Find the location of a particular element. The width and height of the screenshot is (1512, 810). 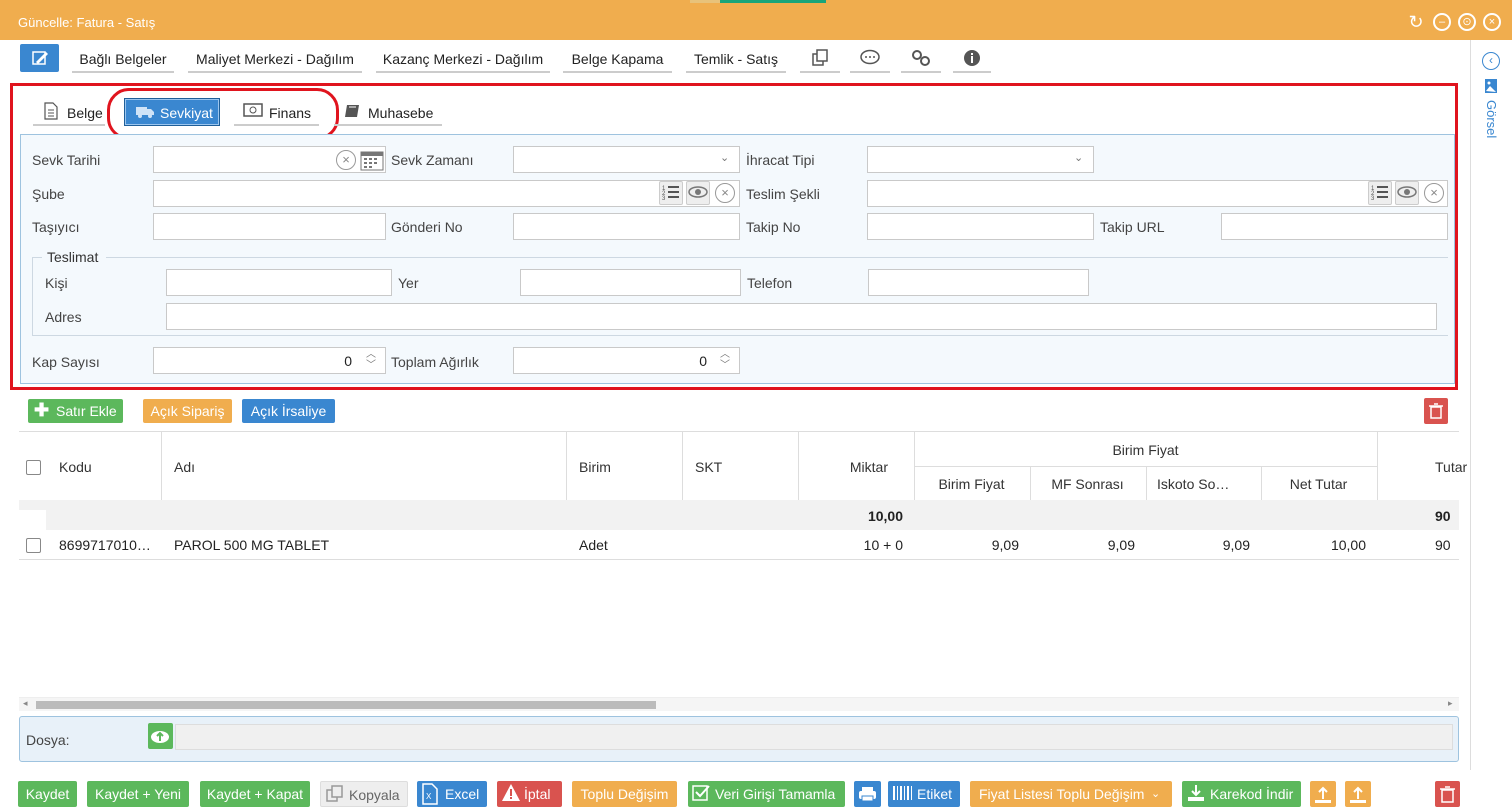

kisi-input is located at coordinates (279, 282).